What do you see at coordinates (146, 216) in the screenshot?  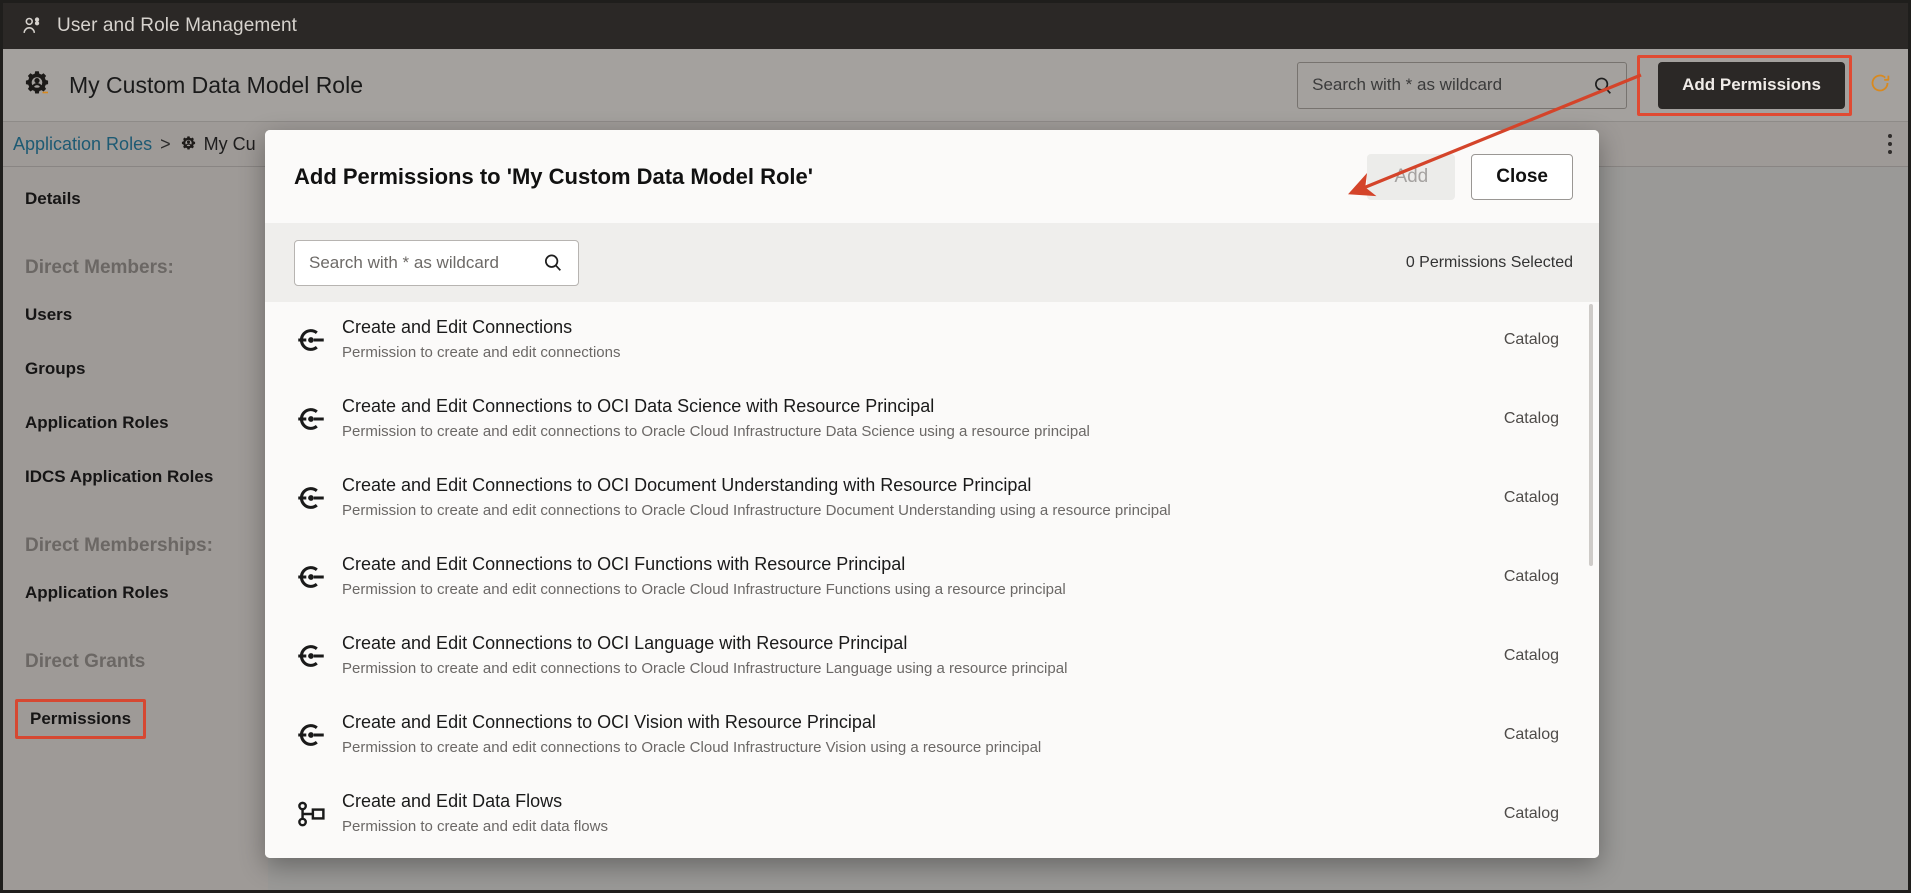 I see `sidebar-item-details: Details` at bounding box center [146, 216].